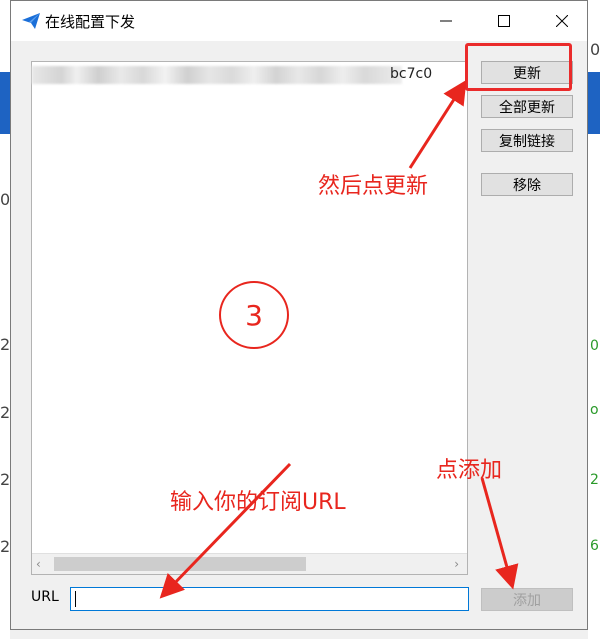  Describe the element at coordinates (38, 564) in the screenshot. I see `scroll-left-icon: ‹` at that location.